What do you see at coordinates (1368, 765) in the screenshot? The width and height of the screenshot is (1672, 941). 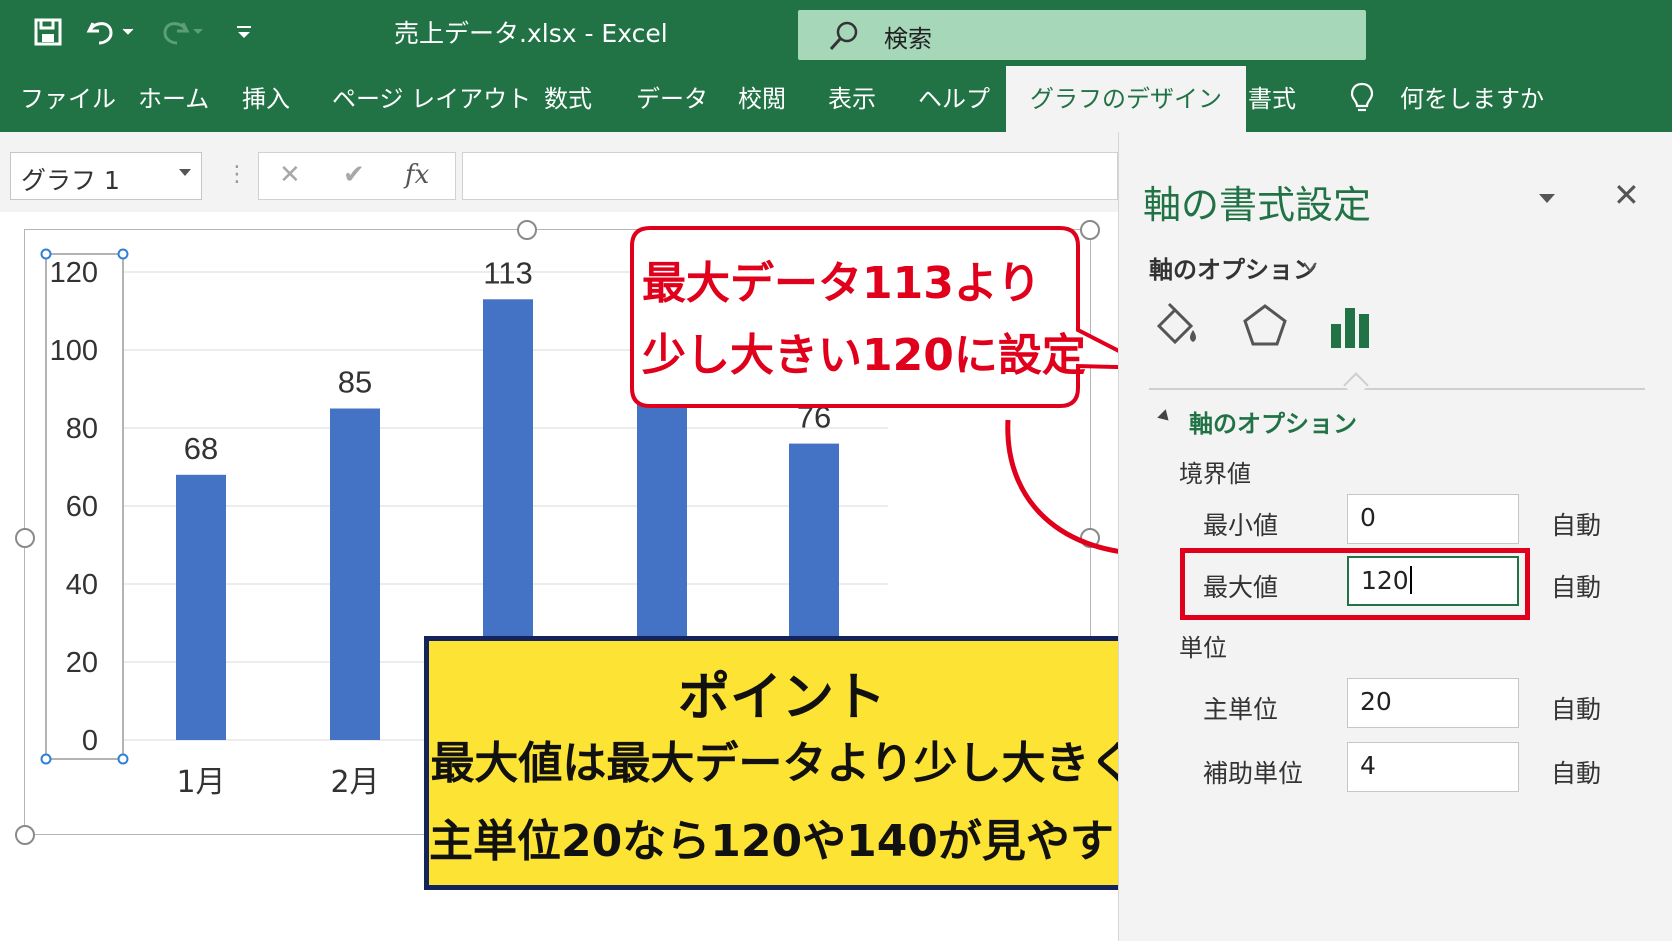 I see `minor-unit-value: 4` at bounding box center [1368, 765].